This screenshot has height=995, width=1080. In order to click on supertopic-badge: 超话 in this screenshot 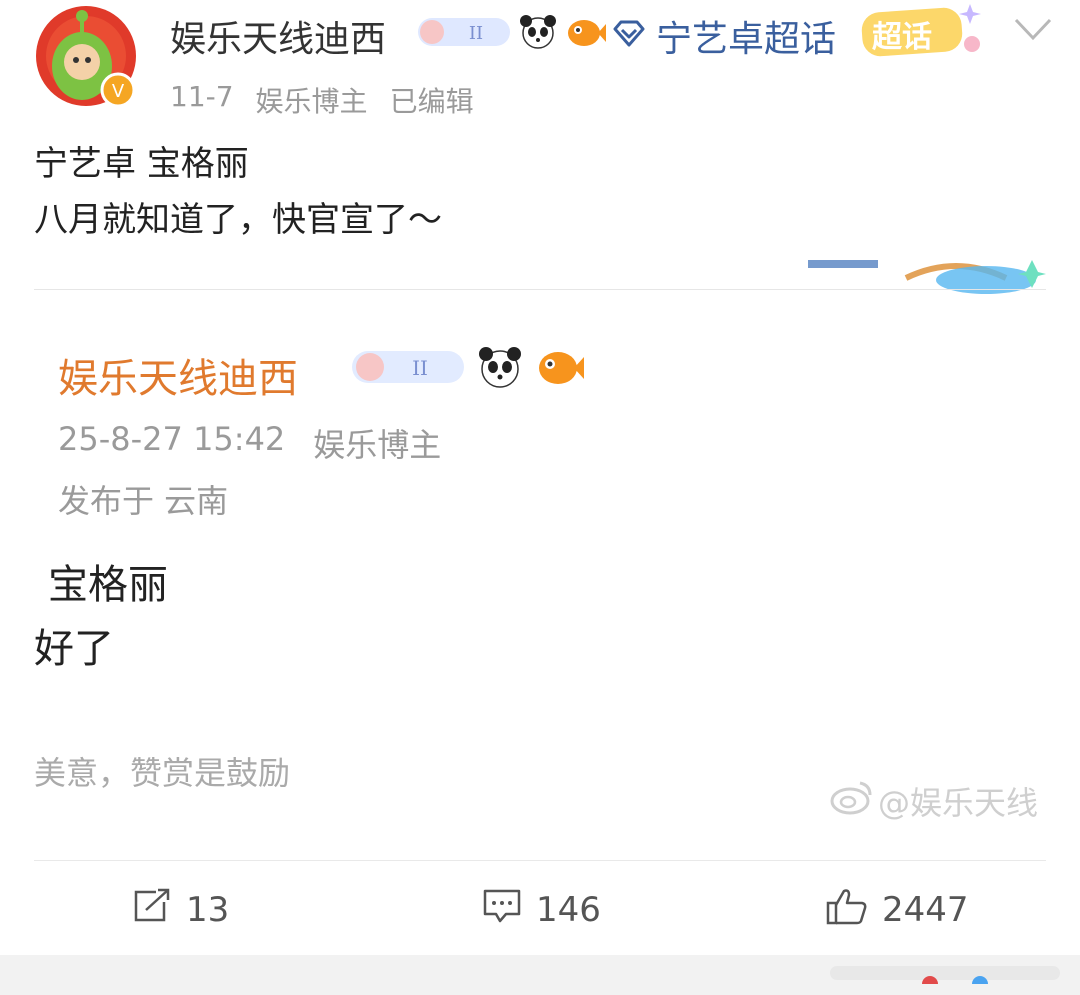, I will do `click(920, 31)`.